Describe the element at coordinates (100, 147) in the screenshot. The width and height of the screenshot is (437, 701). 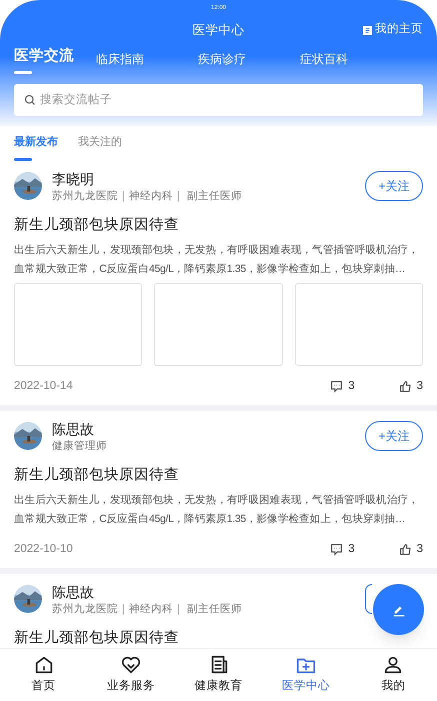
I see `feed-tab: 我关注的` at that location.